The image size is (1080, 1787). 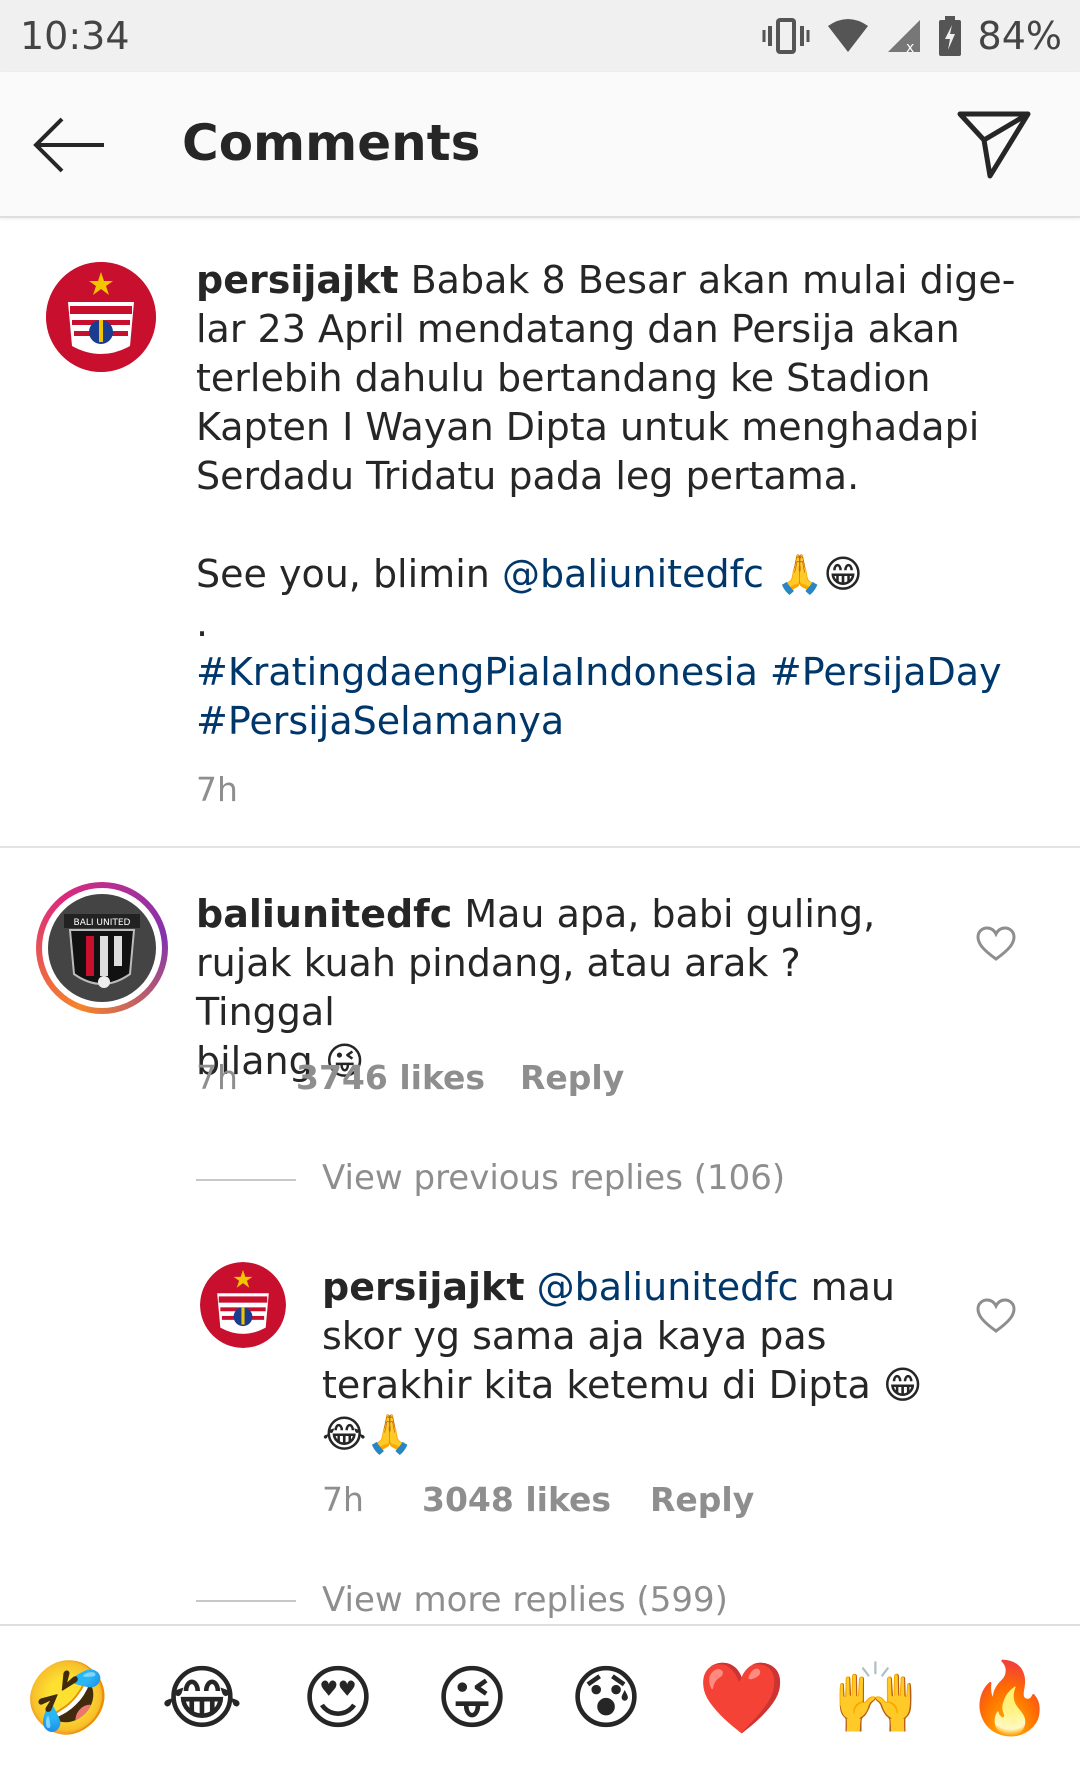 I want to click on post-time: 7h, so click(x=217, y=789).